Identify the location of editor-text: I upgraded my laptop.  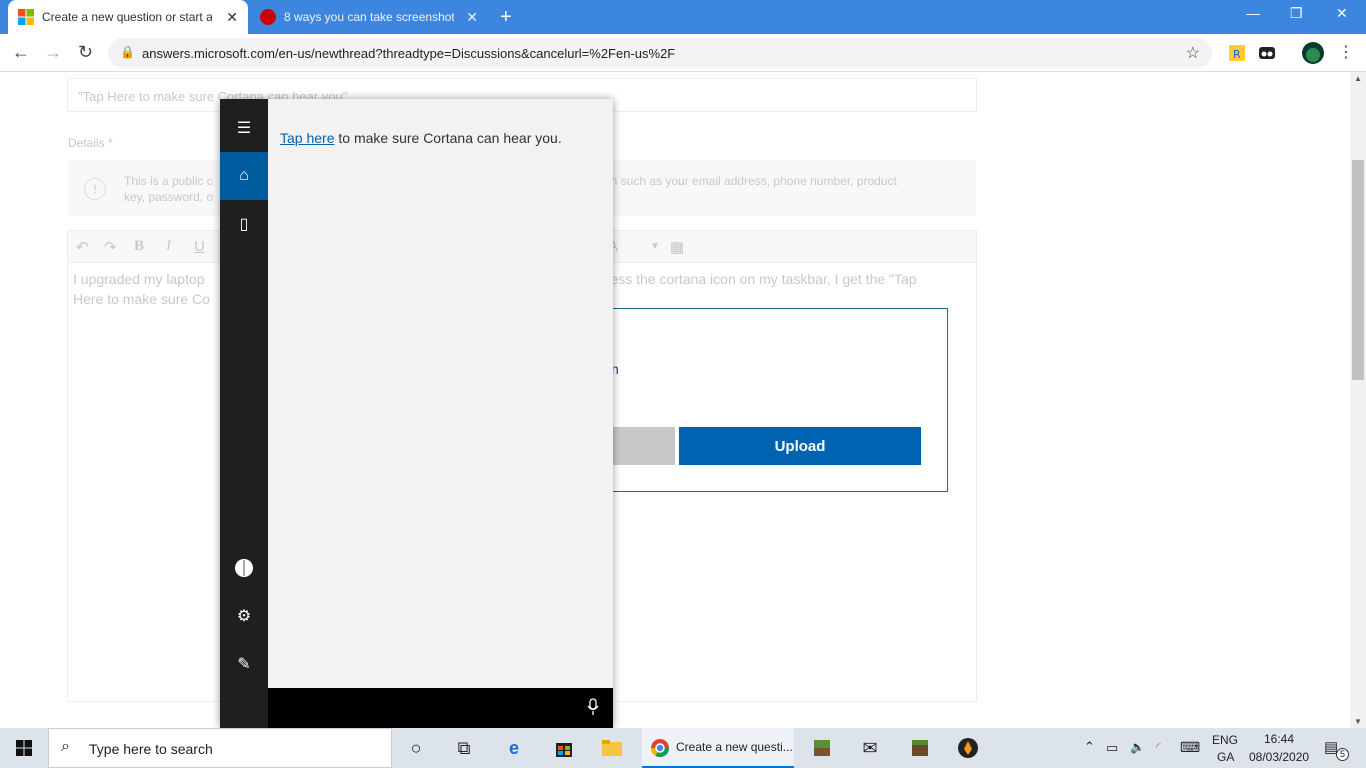
(139, 279).